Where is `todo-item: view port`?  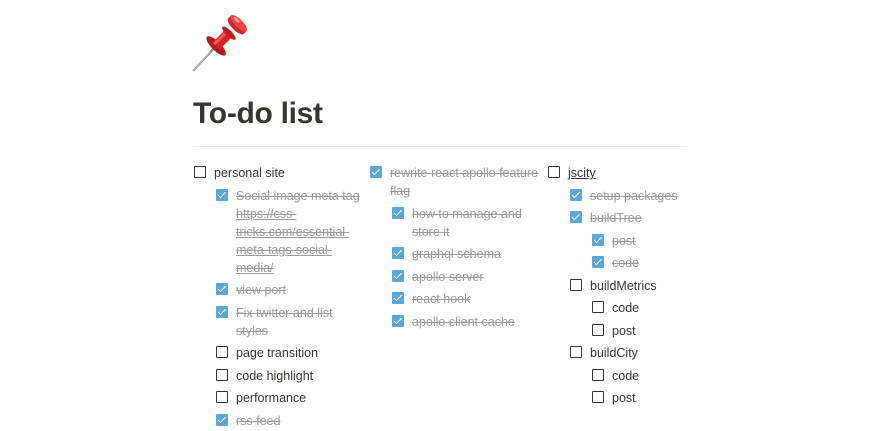
todo-item: view port is located at coordinates (290, 290).